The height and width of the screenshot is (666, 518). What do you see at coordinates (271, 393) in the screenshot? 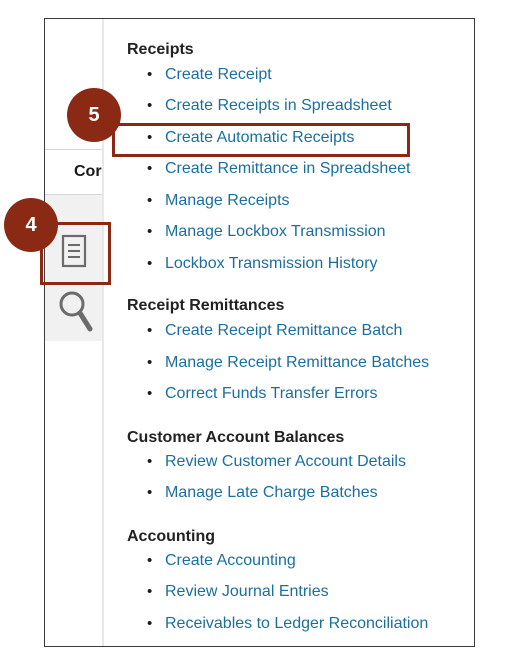
I see `link-correct-funds-transfer-errors: Correct Funds Transfer Errors` at bounding box center [271, 393].